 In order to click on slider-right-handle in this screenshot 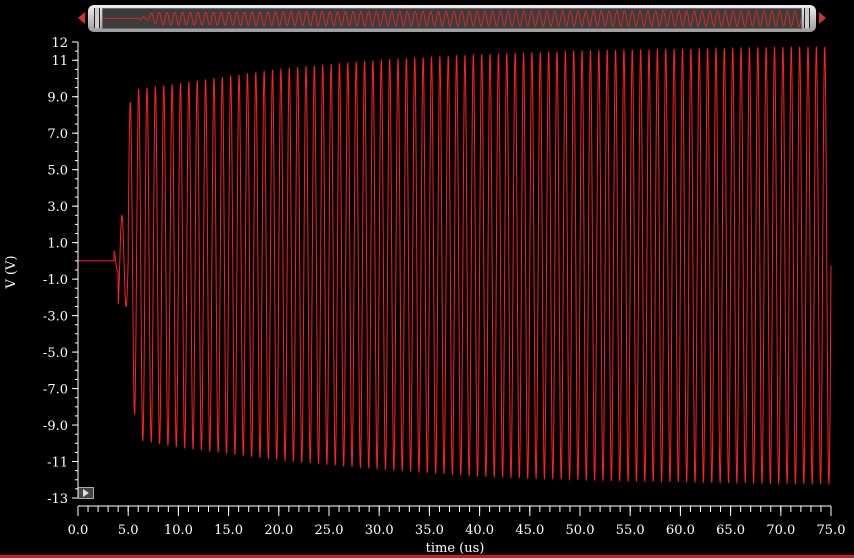, I will do `click(807, 18)`.